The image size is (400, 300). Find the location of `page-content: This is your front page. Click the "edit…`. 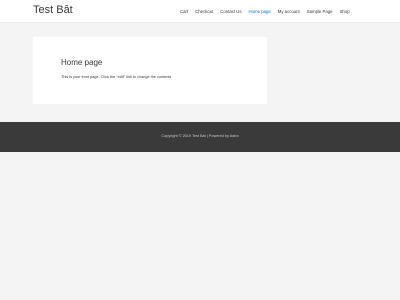

page-content: This is your front page. Click the "edit… is located at coordinates (116, 77).